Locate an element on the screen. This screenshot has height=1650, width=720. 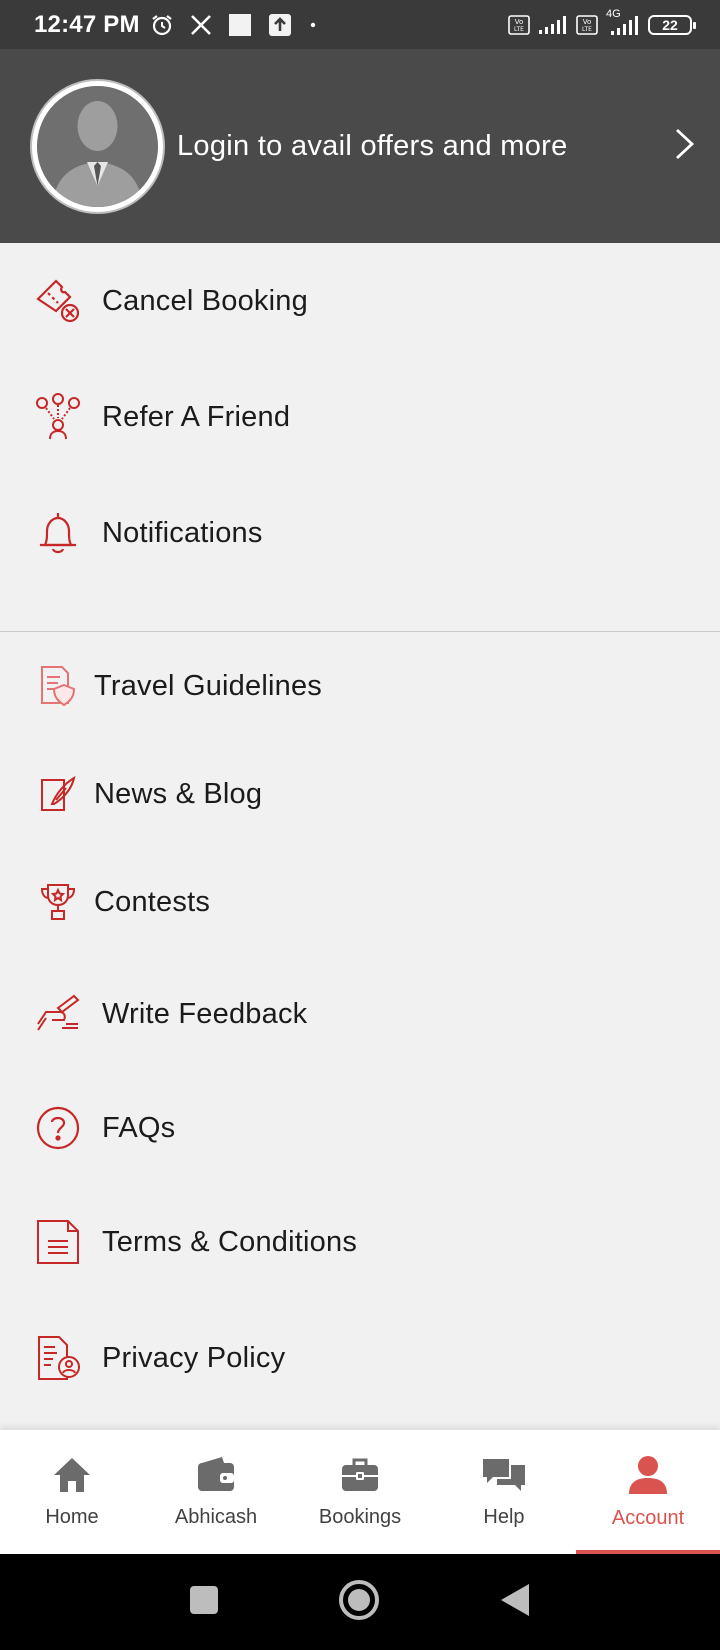
menu-label: Notifications is located at coordinates (182, 532).